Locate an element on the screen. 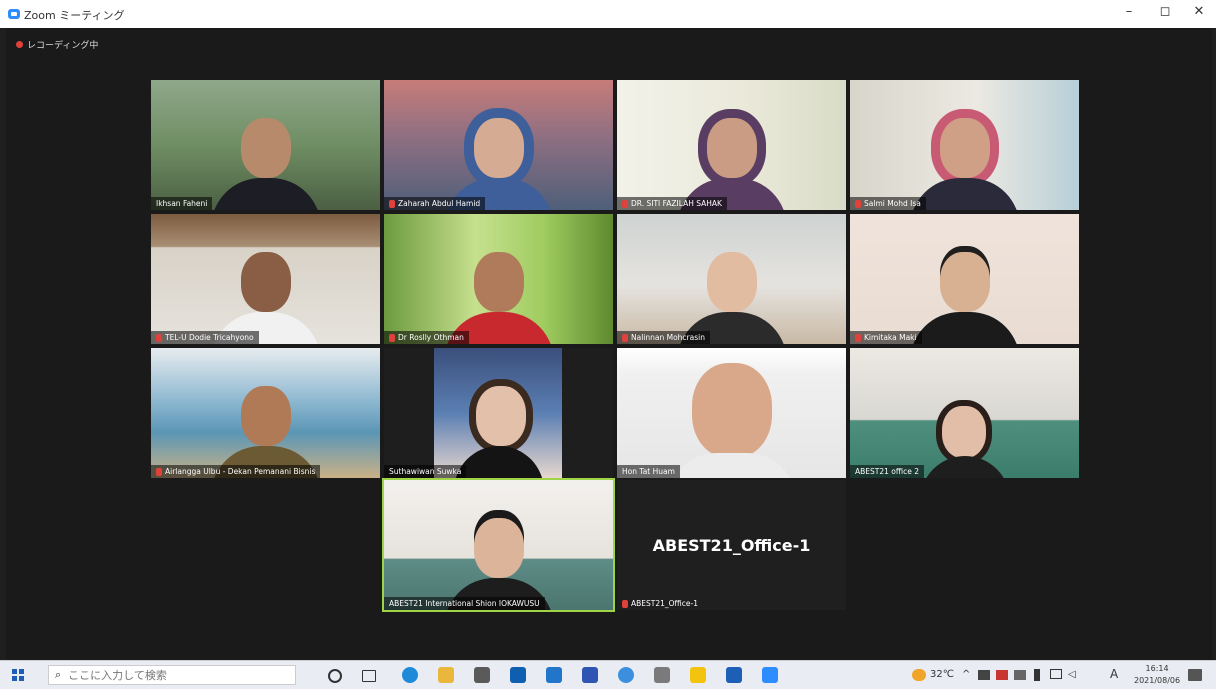 The image size is (1216, 689). participant-name: Hon Tat Huam is located at coordinates (648, 471).